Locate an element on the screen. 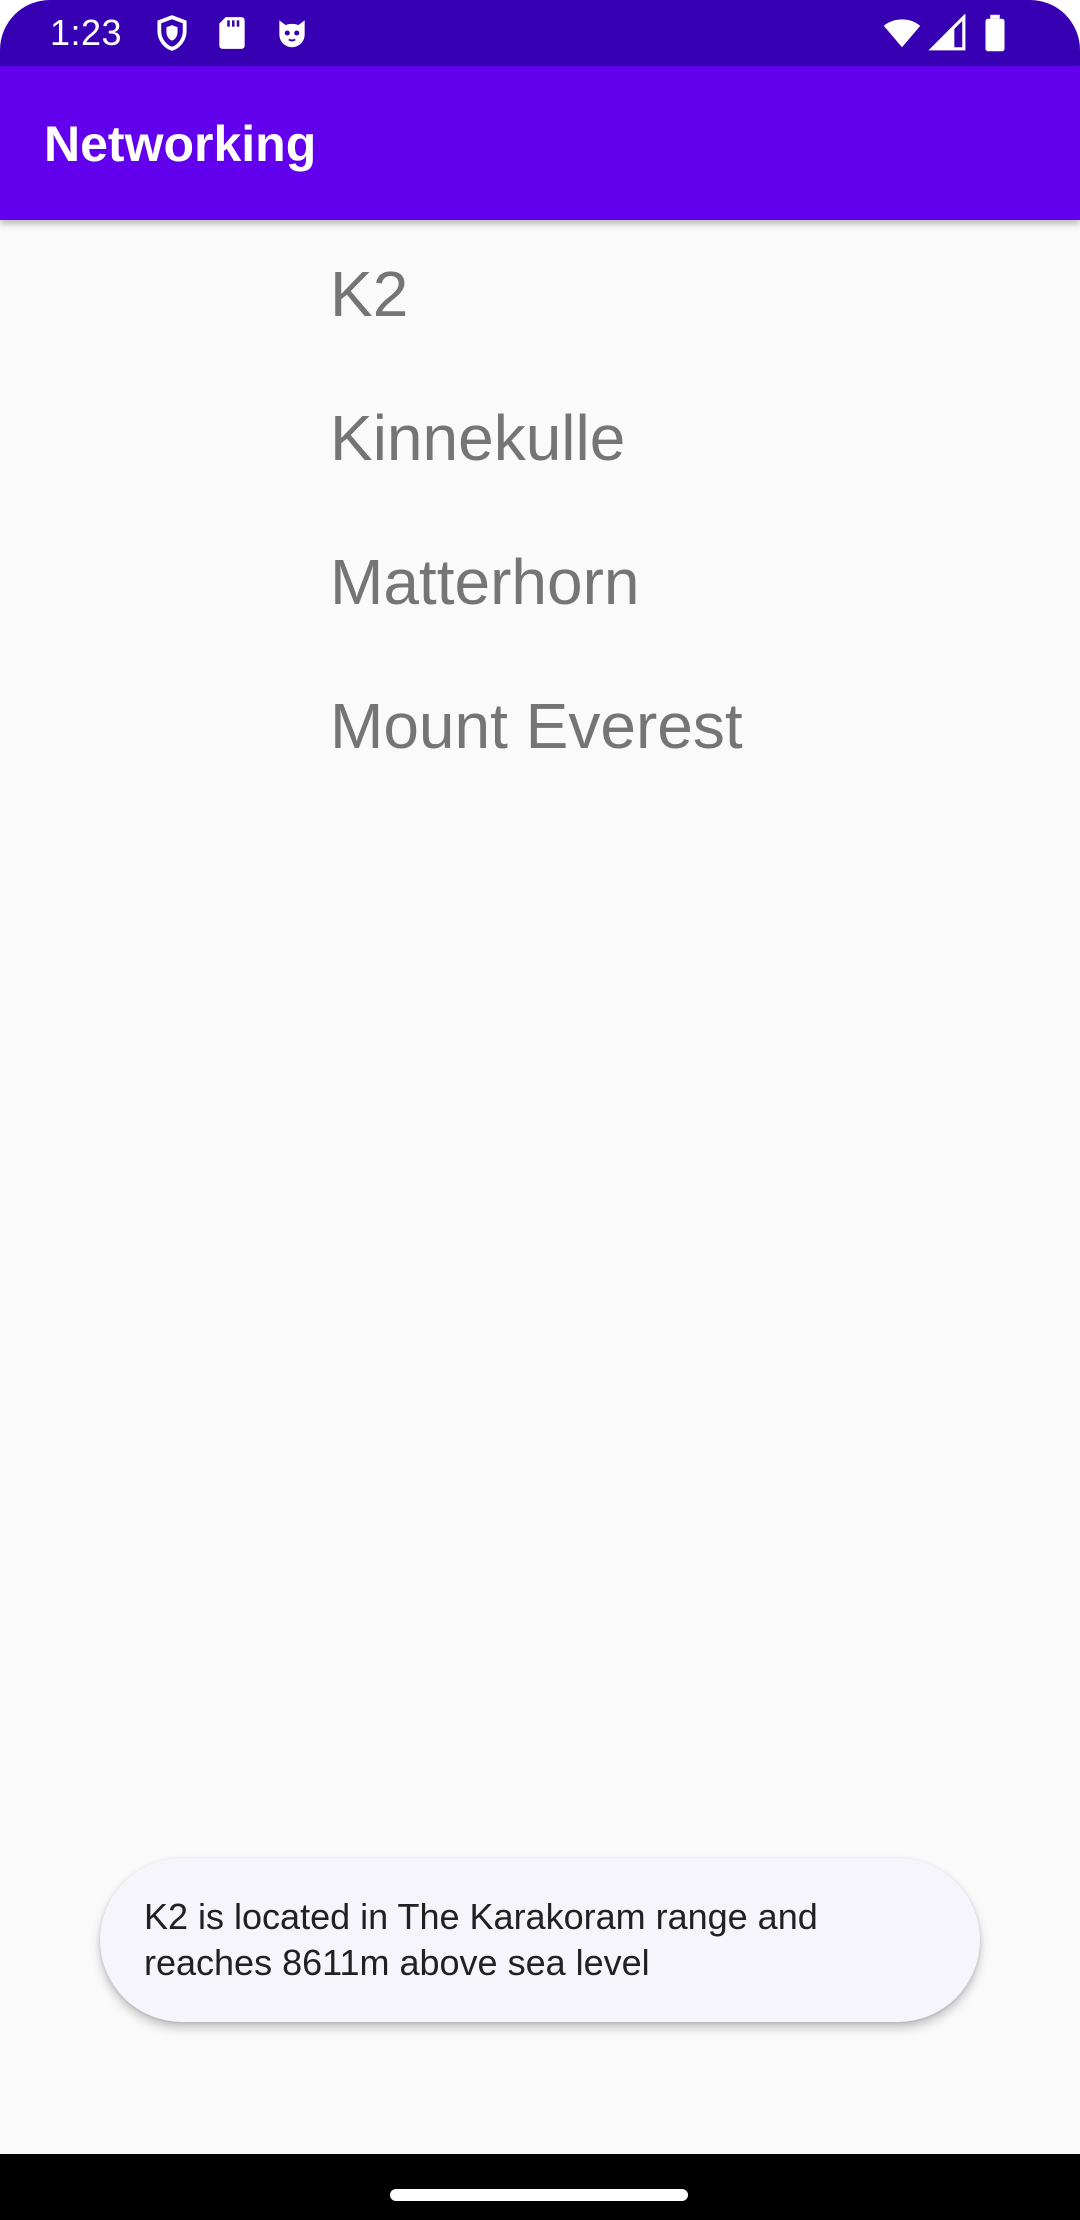 Image resolution: width=1080 pixels, height=2220 pixels. status-bar: 1:23 is located at coordinates (540, 33).